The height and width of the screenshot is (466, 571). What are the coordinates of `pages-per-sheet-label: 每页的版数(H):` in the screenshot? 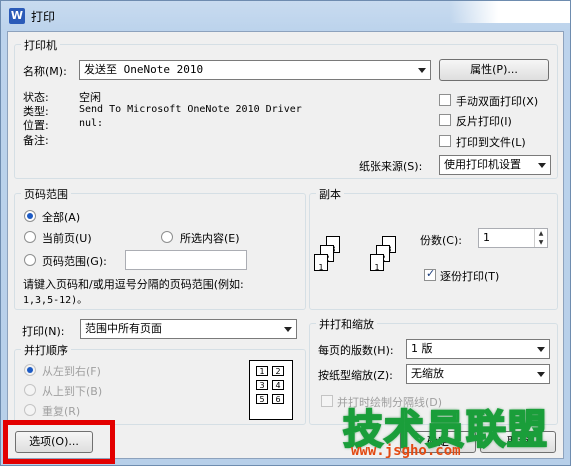 It's located at (356, 350).